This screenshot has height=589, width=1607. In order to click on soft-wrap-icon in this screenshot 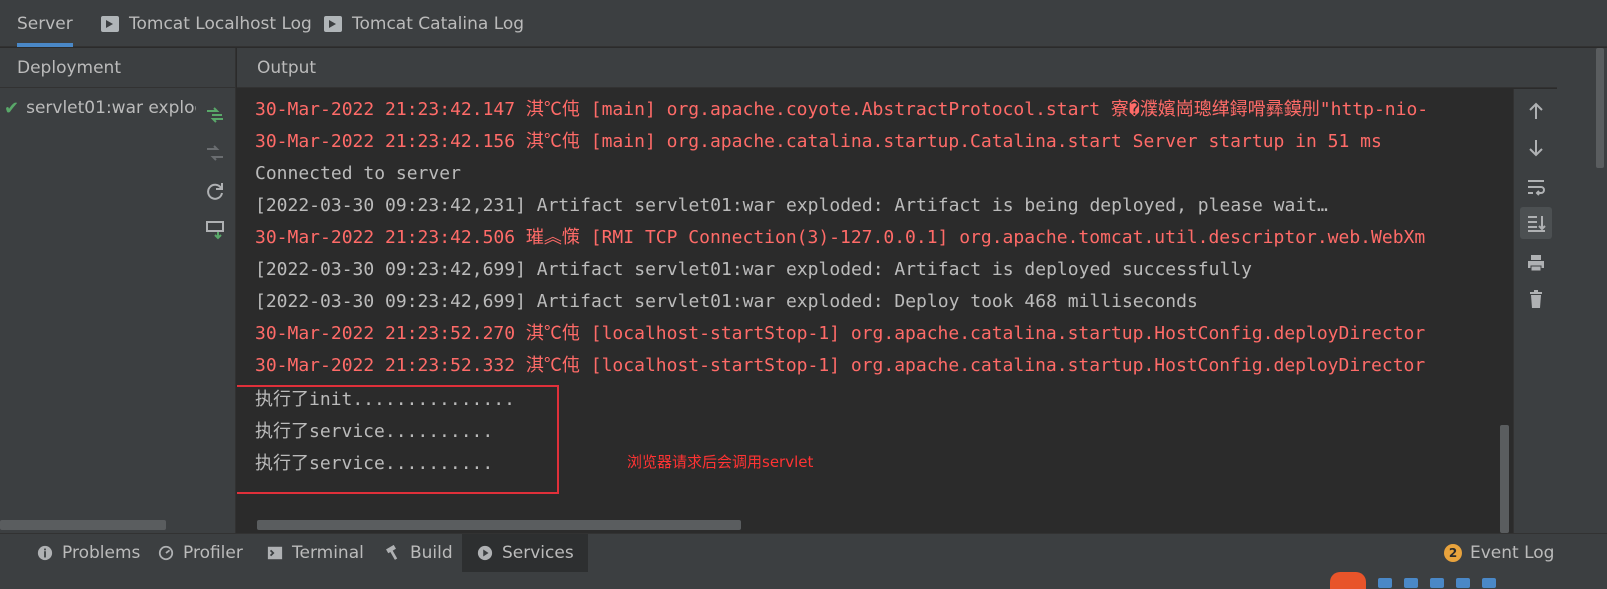, I will do `click(1536, 187)`.